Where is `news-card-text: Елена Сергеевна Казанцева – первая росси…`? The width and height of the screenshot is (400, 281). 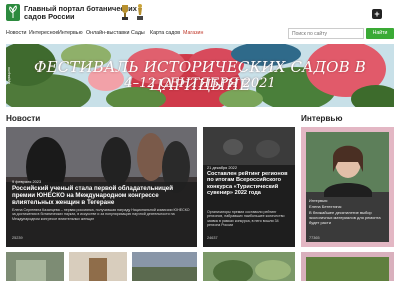
news-card-text: Елена Сергеевна Казанцева – первая росси… is located at coordinates (101, 214).